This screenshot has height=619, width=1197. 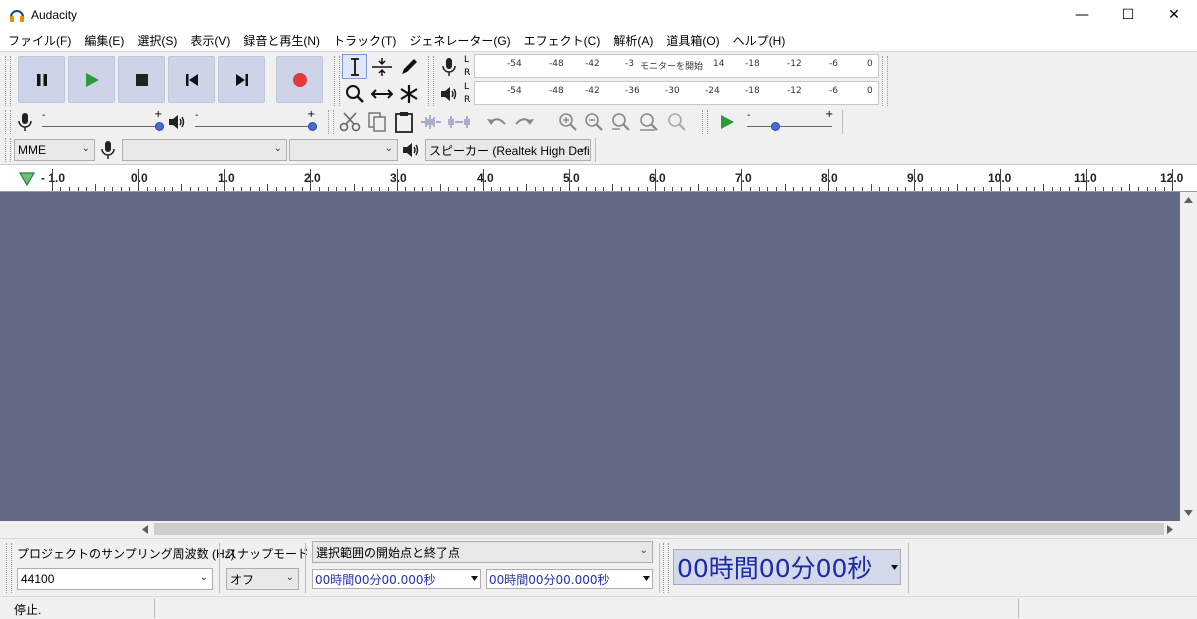 What do you see at coordinates (482, 552) in the screenshot?
I see `selection-mode-select: 選択範囲の開始点と終了点 ⌄` at bounding box center [482, 552].